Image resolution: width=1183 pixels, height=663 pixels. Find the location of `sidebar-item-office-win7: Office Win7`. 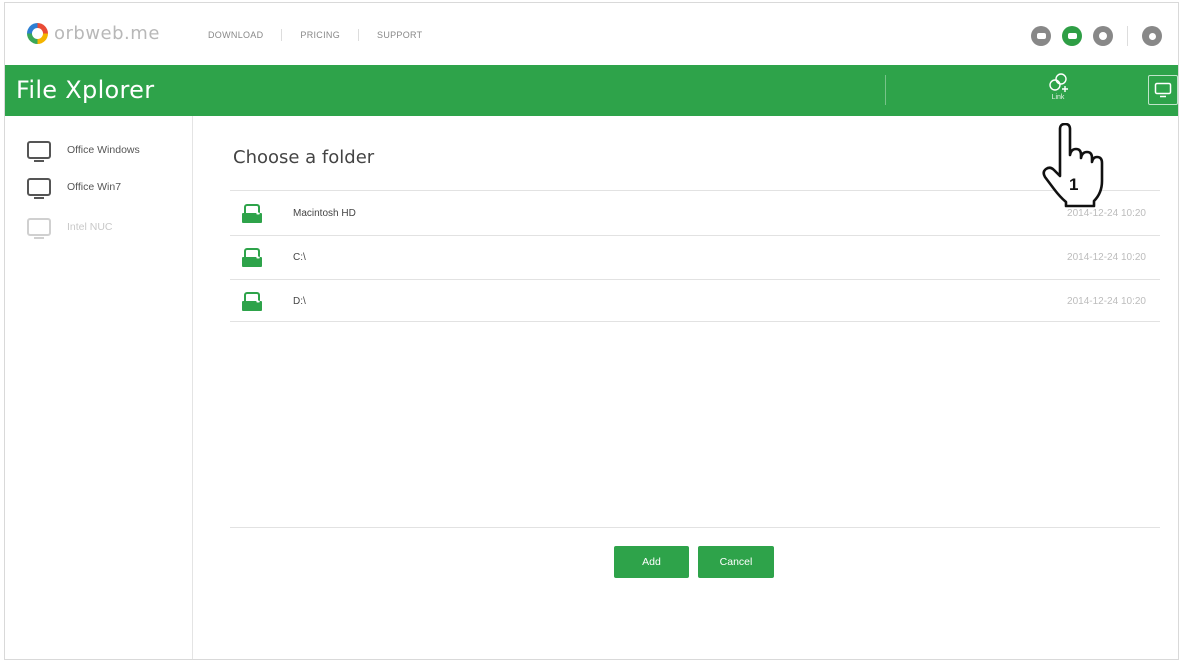

sidebar-item-office-win7: Office Win7 is located at coordinates (74, 188).